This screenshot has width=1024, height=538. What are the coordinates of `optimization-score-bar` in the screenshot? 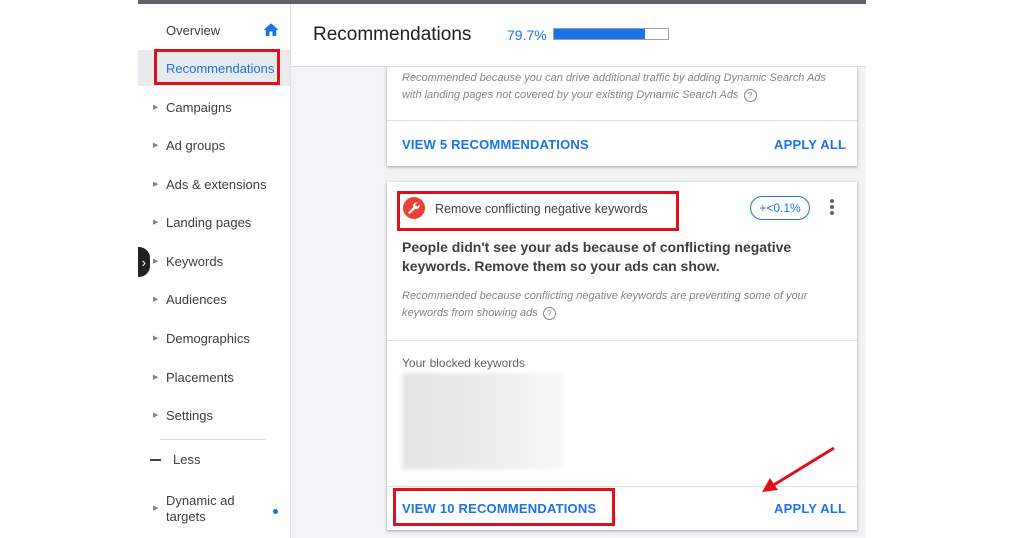 It's located at (611, 34).